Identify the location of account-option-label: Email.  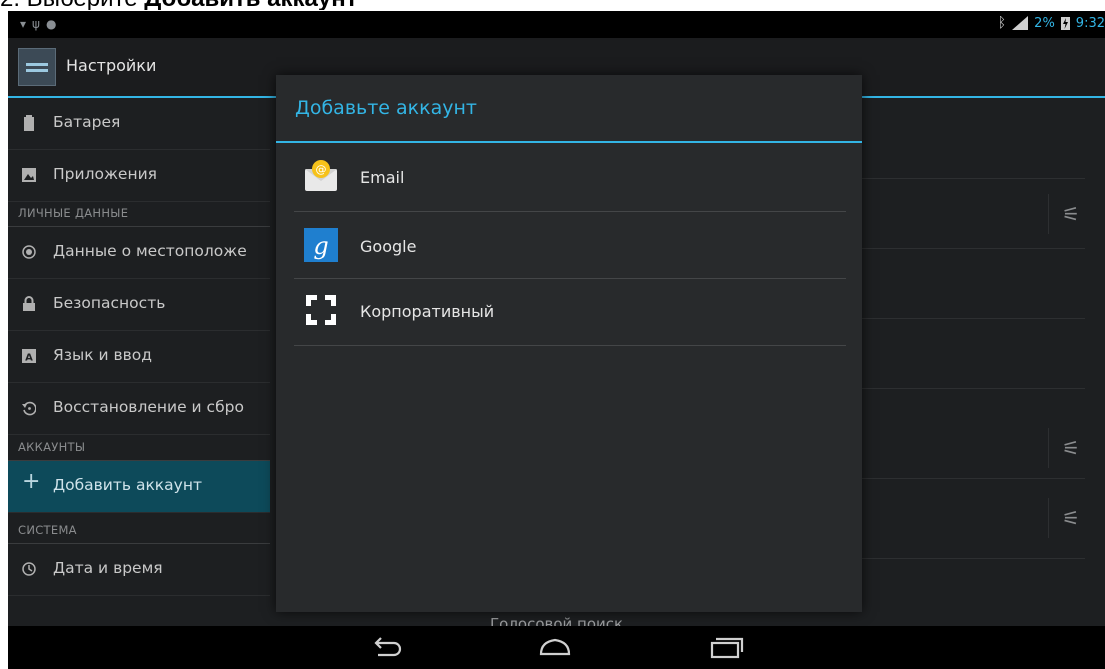
(382, 177).